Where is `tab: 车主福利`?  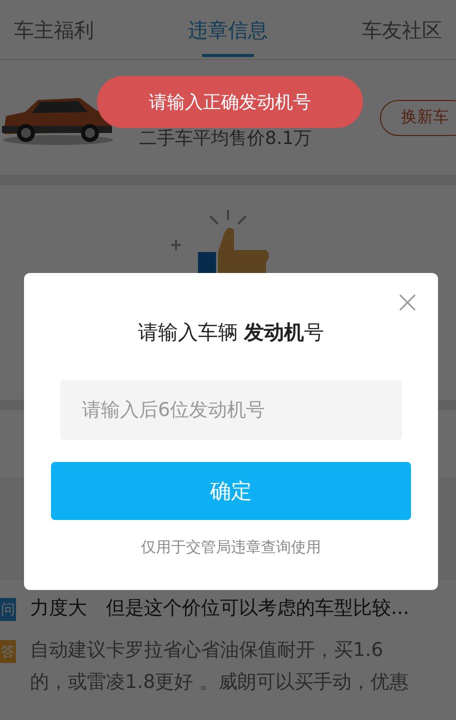
tab: 车主福利 is located at coordinates (54, 29).